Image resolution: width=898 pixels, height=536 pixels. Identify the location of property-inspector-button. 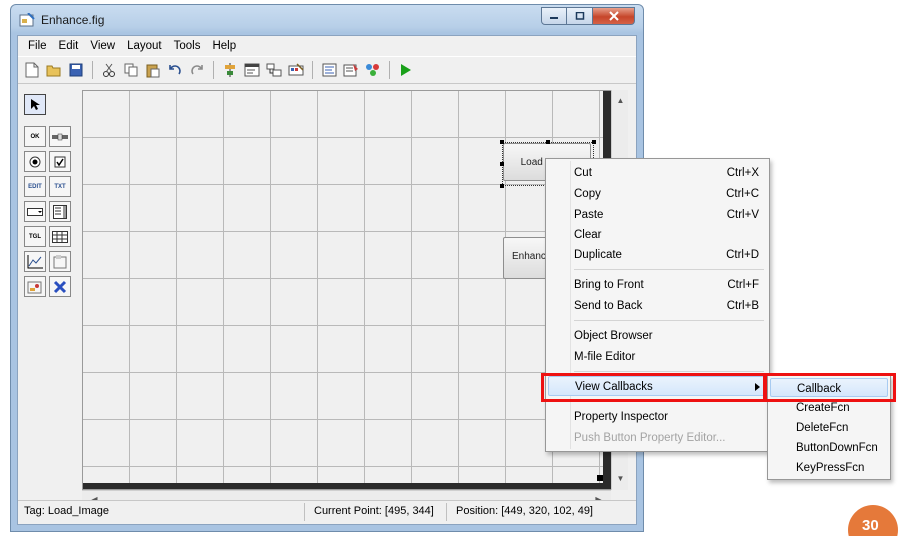
(351, 70).